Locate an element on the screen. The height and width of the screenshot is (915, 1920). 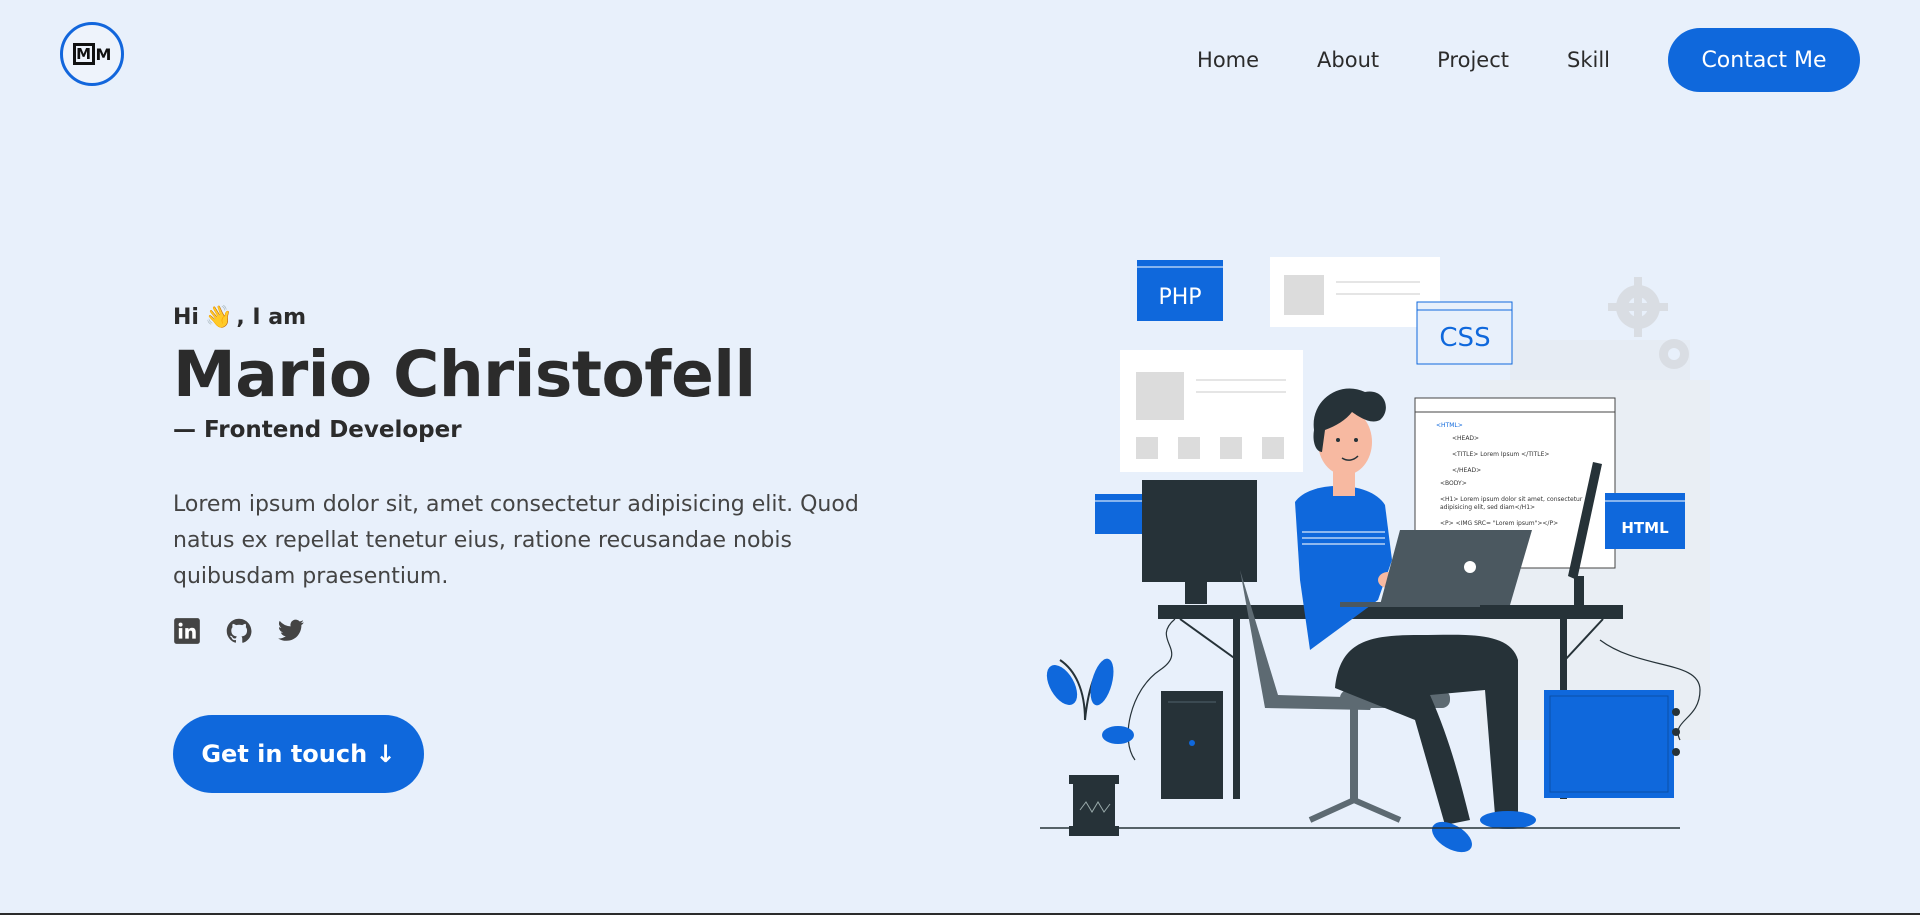
code-line: adipisicing elit, sed diam</H1> is located at coordinates (1487, 507).